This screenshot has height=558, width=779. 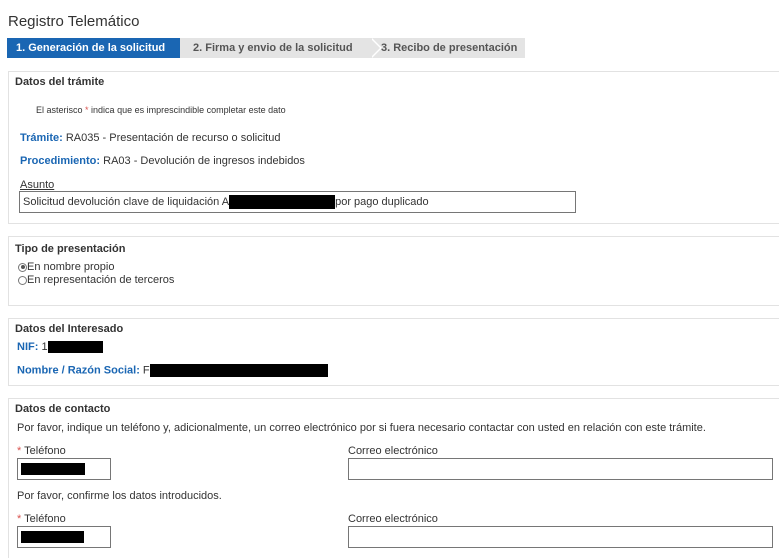 I want to click on correo-confirm-input, so click(x=560, y=537).